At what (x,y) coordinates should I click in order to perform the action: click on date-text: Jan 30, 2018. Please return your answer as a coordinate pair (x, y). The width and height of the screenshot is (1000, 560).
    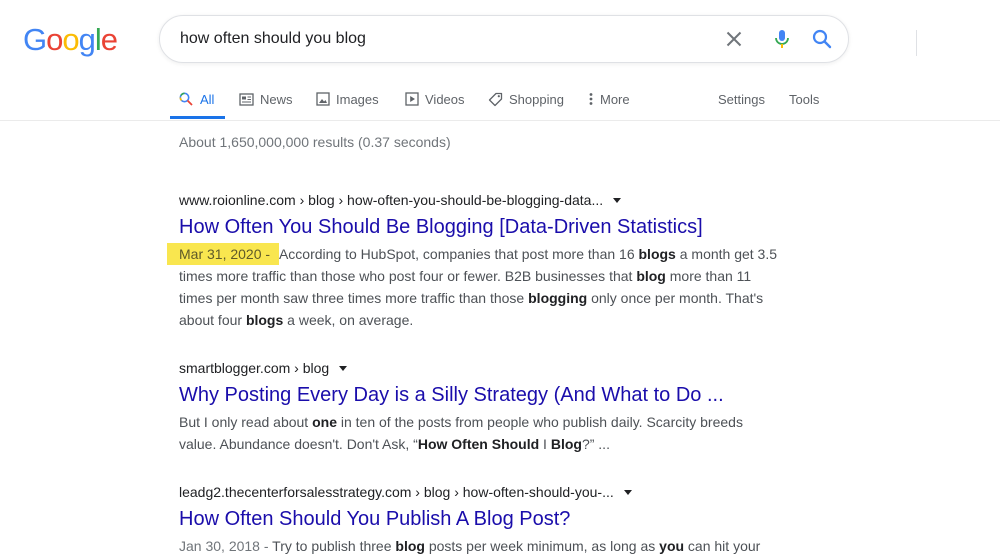
    Looking at the image, I should click on (219, 546).